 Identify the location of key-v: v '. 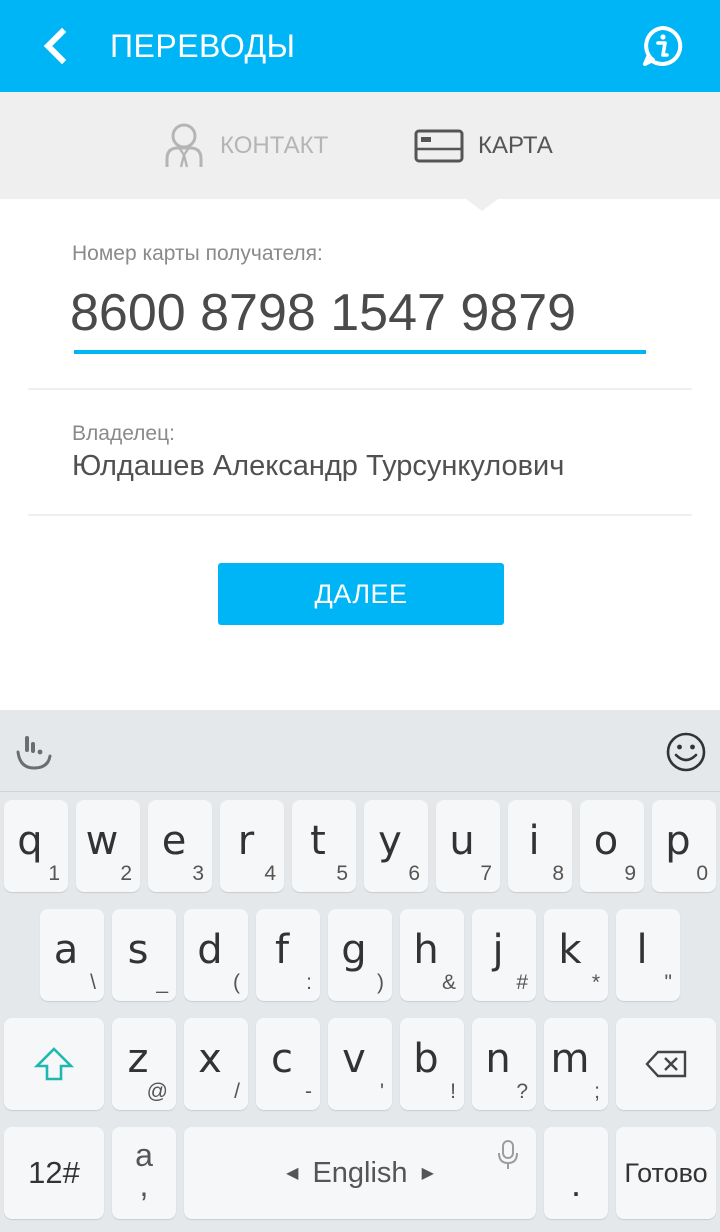
(360, 1064).